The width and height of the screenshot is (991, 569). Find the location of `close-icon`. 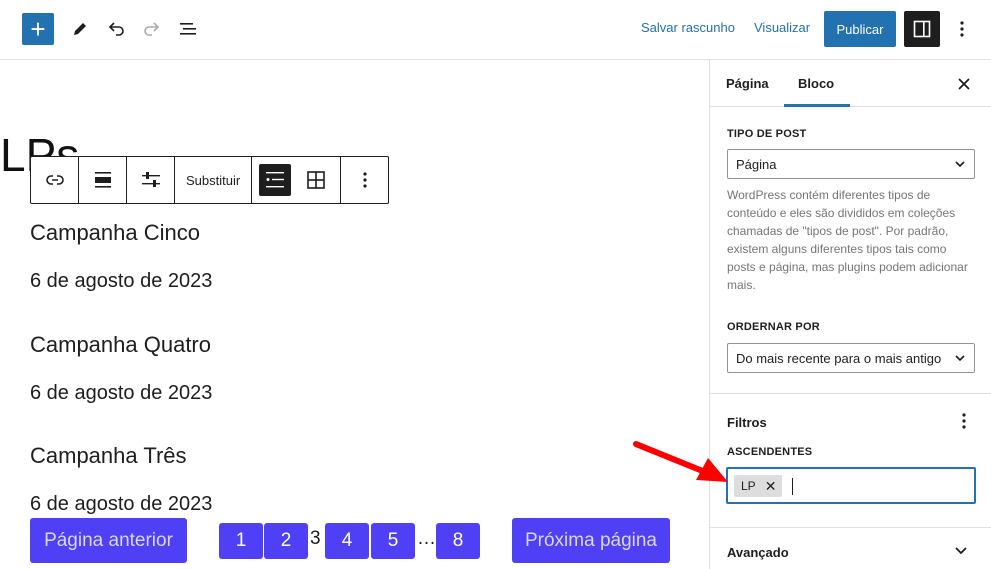

close-icon is located at coordinates (964, 84).